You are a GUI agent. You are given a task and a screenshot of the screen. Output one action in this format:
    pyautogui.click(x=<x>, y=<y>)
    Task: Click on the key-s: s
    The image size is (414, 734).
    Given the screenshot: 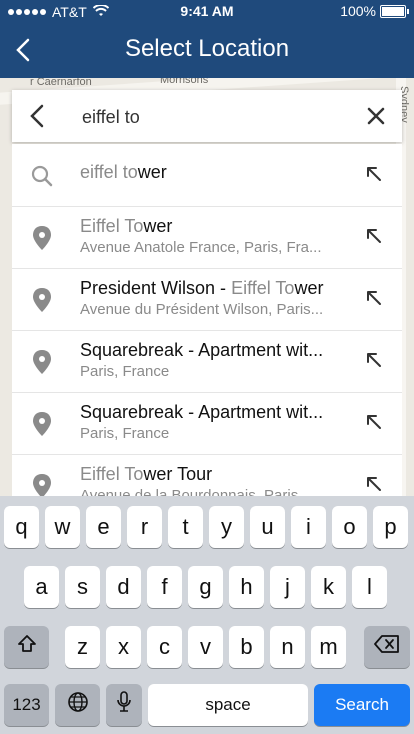 What is the action you would take?
    pyautogui.click(x=82, y=587)
    